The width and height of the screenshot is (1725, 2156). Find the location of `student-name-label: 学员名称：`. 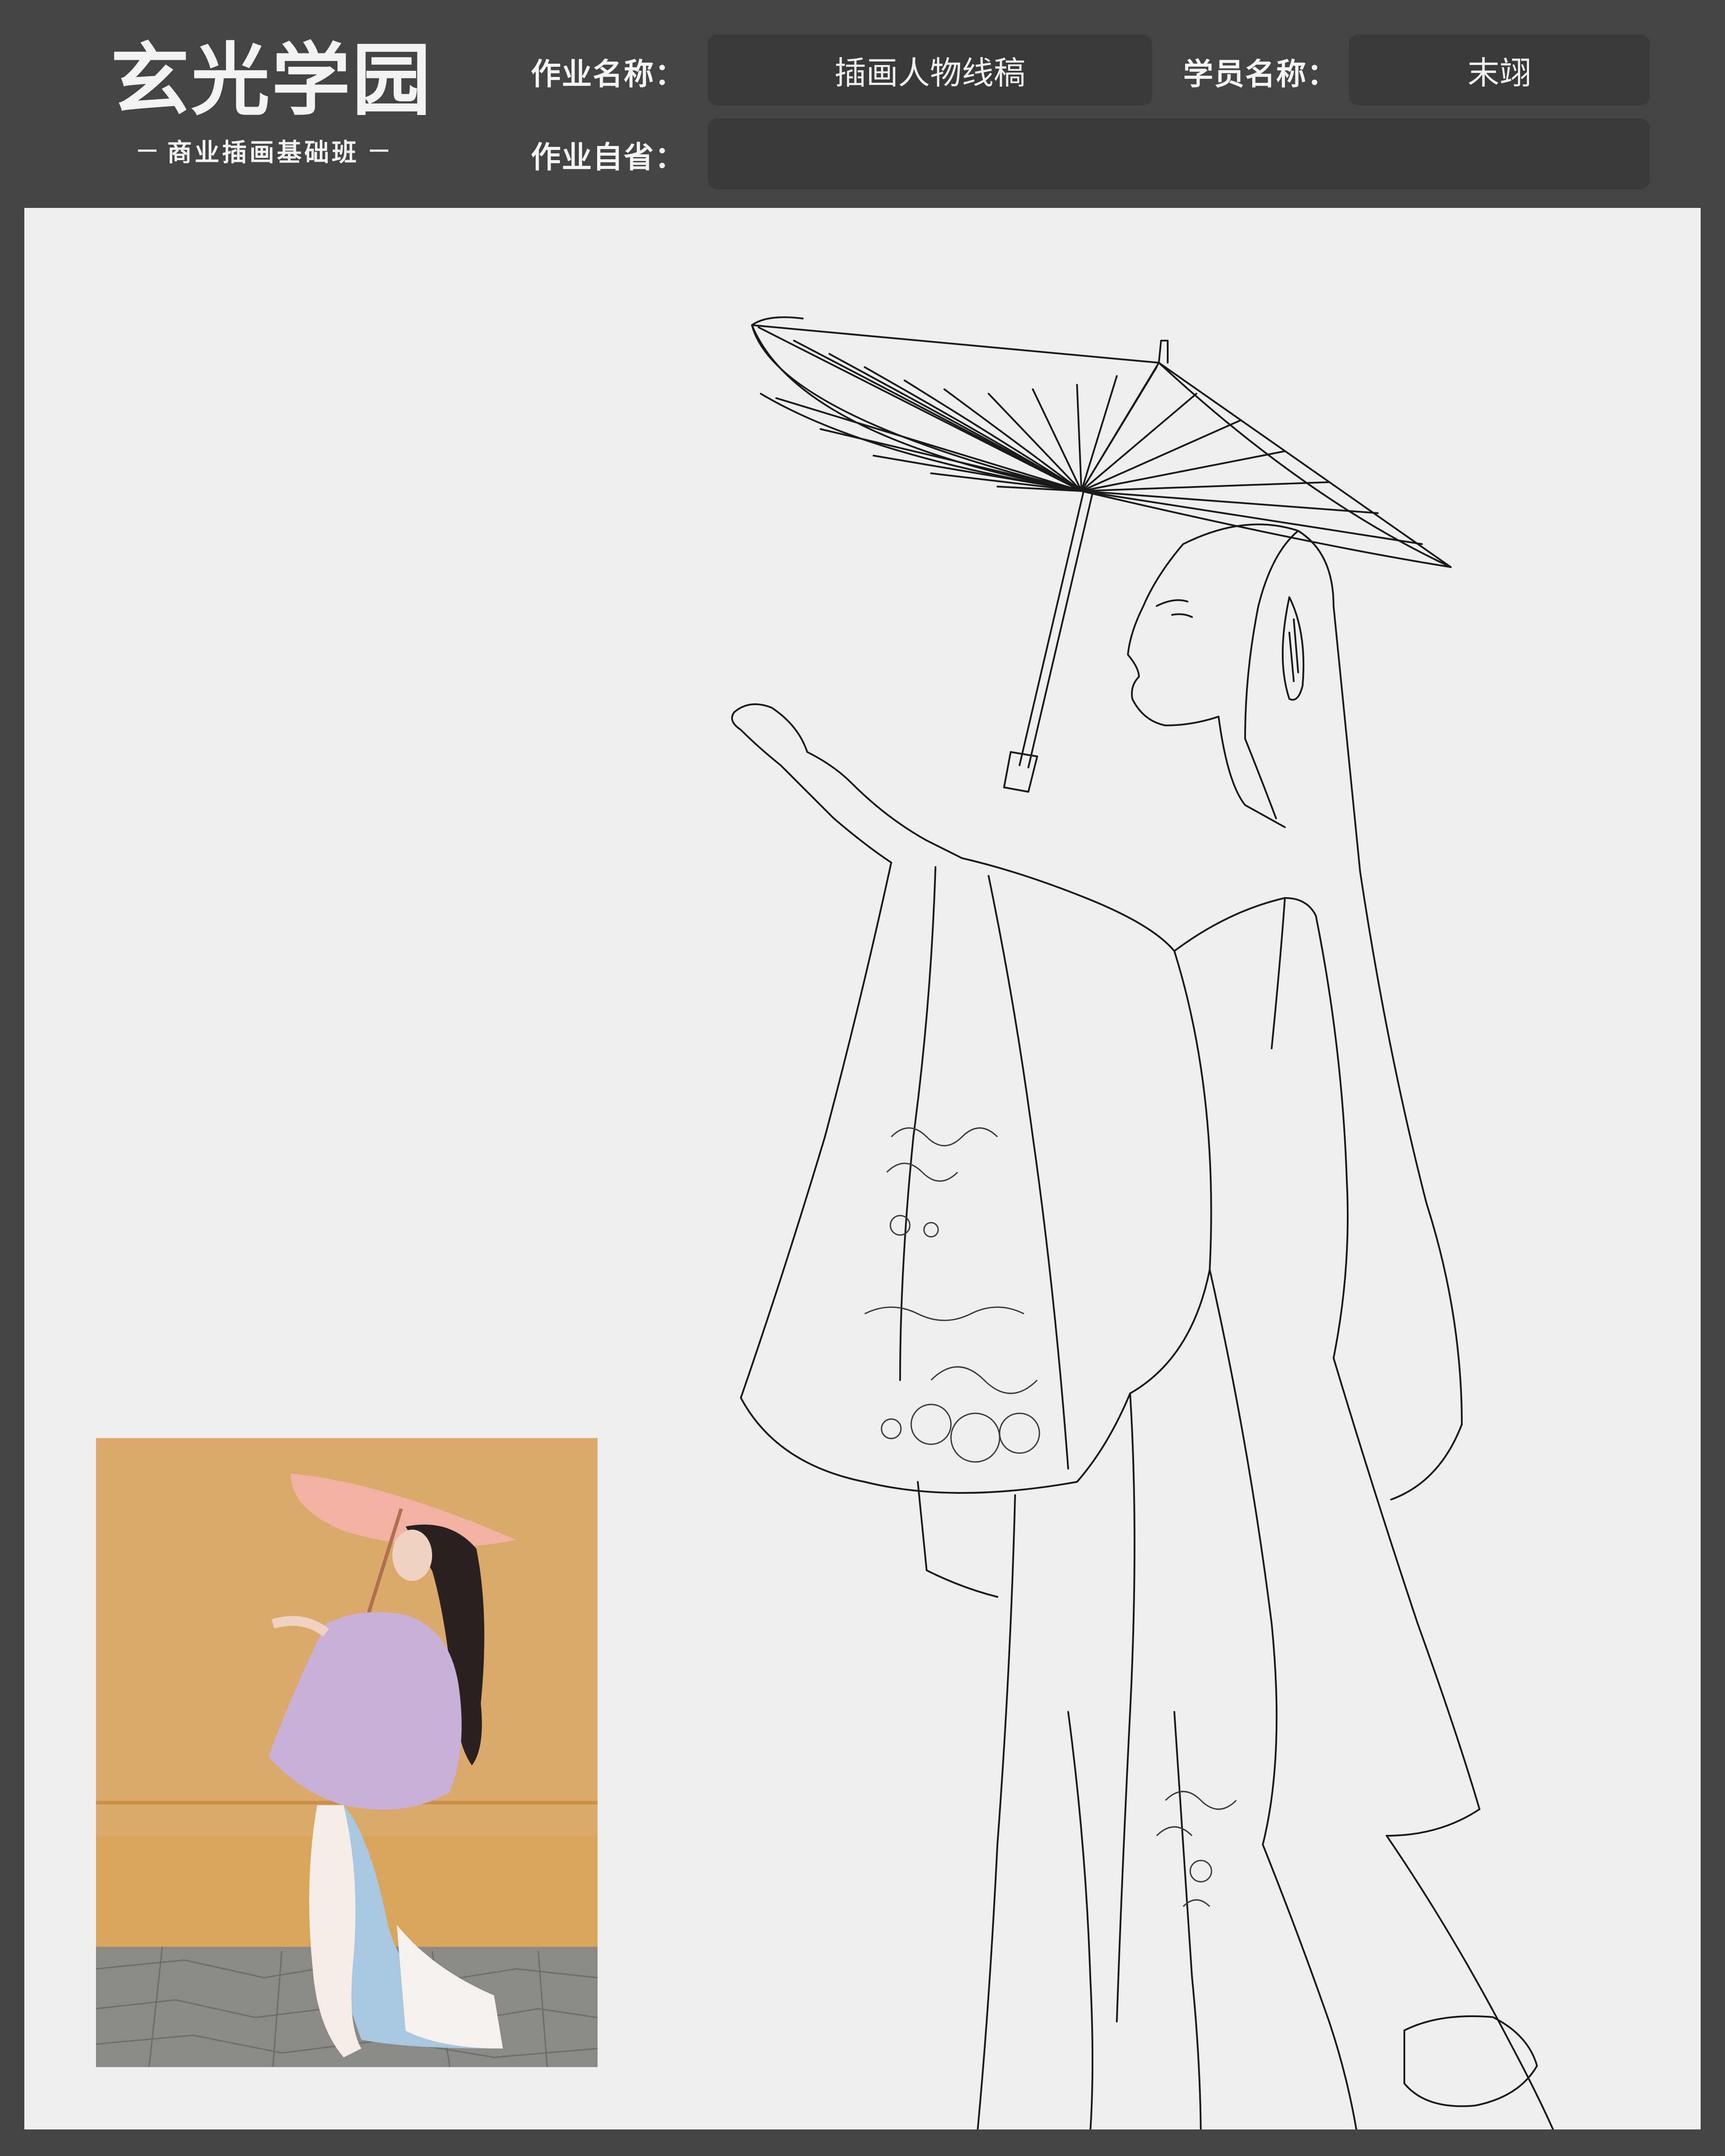

student-name-label: 学员名称： is located at coordinates (1260, 74).